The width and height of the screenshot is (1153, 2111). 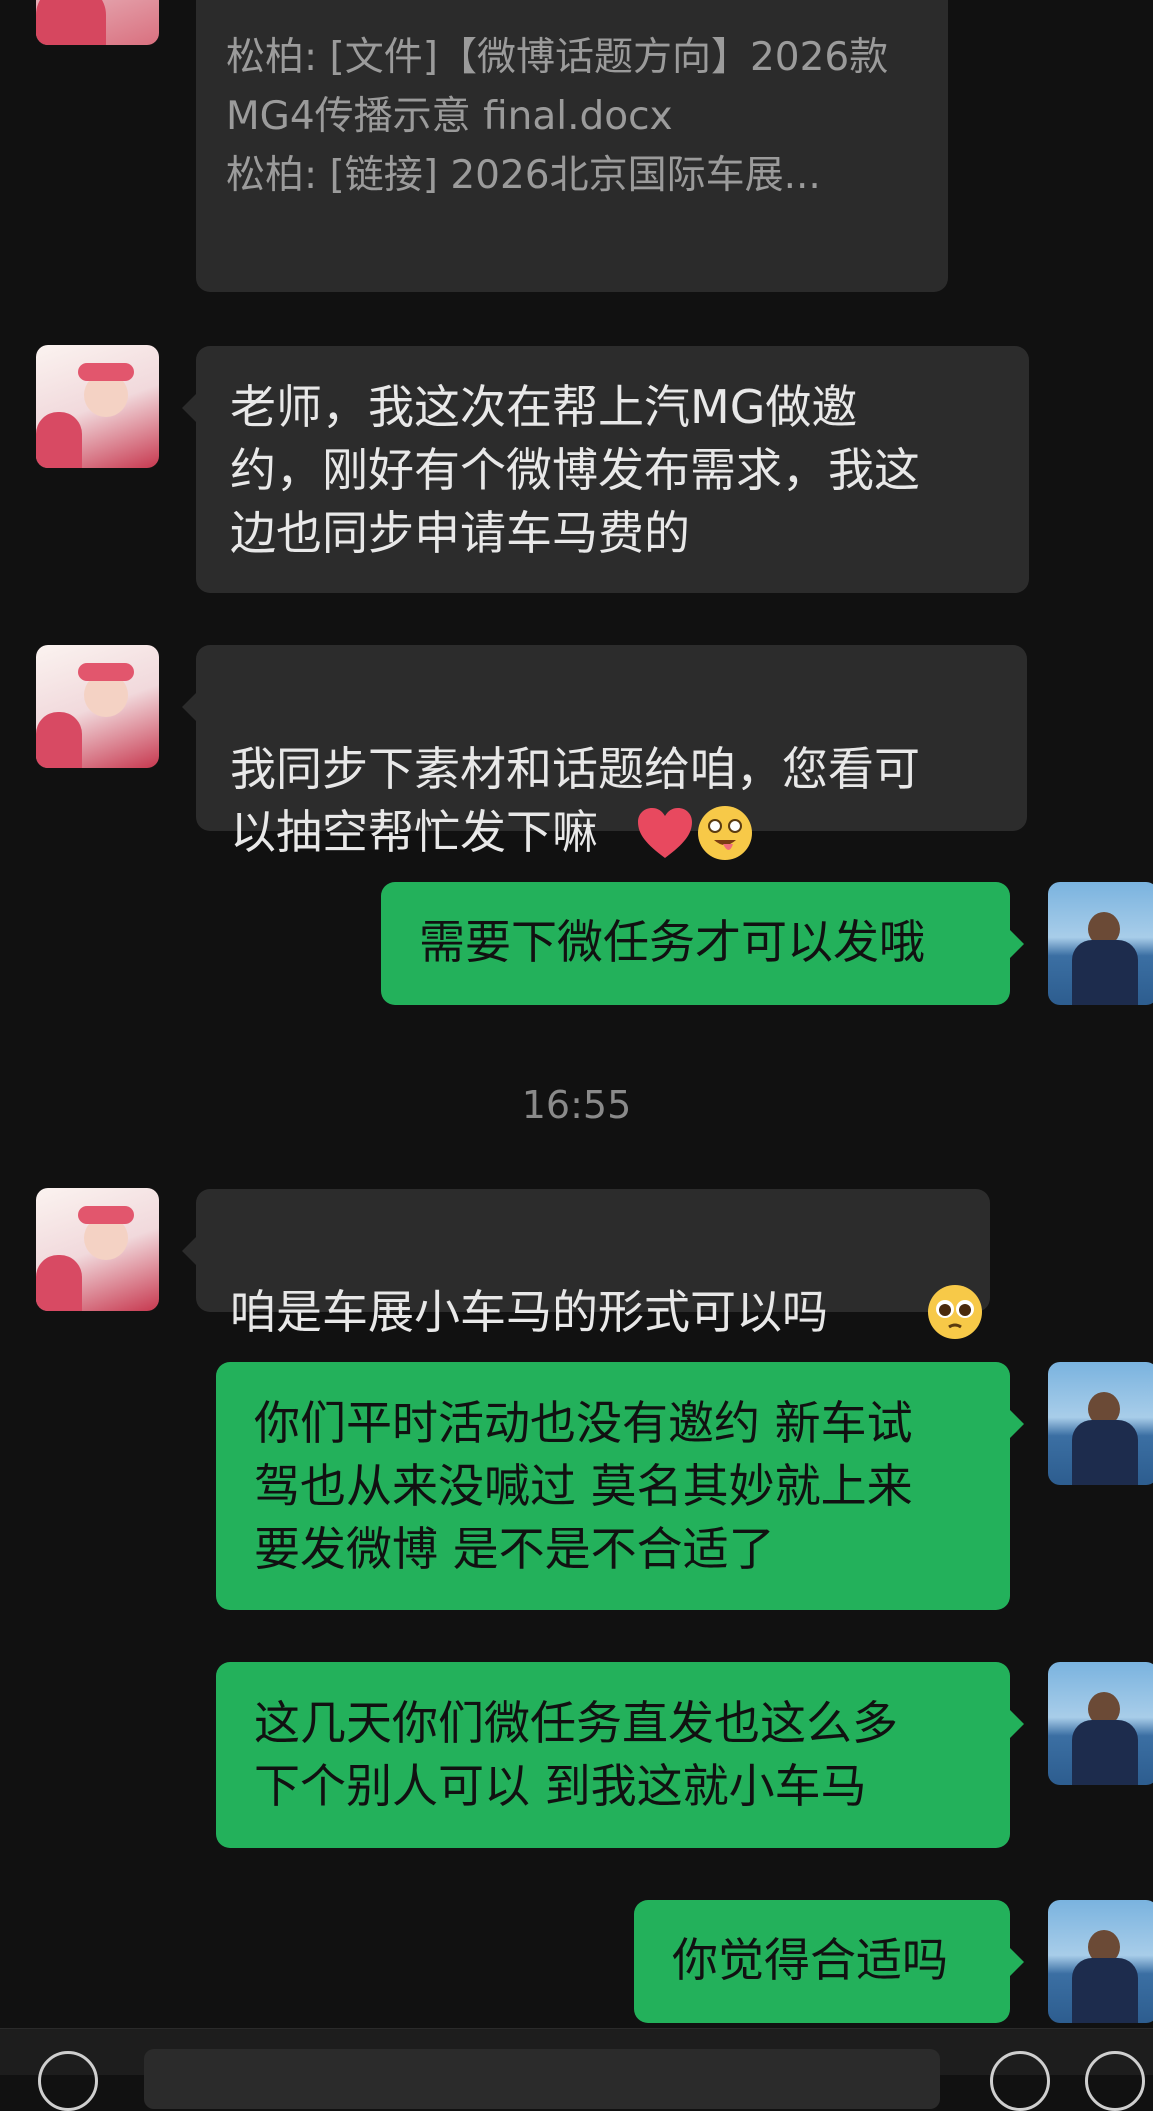 I want to click on message-bubble-outgoing: 你觉得合适吗, so click(x=829, y=1961).